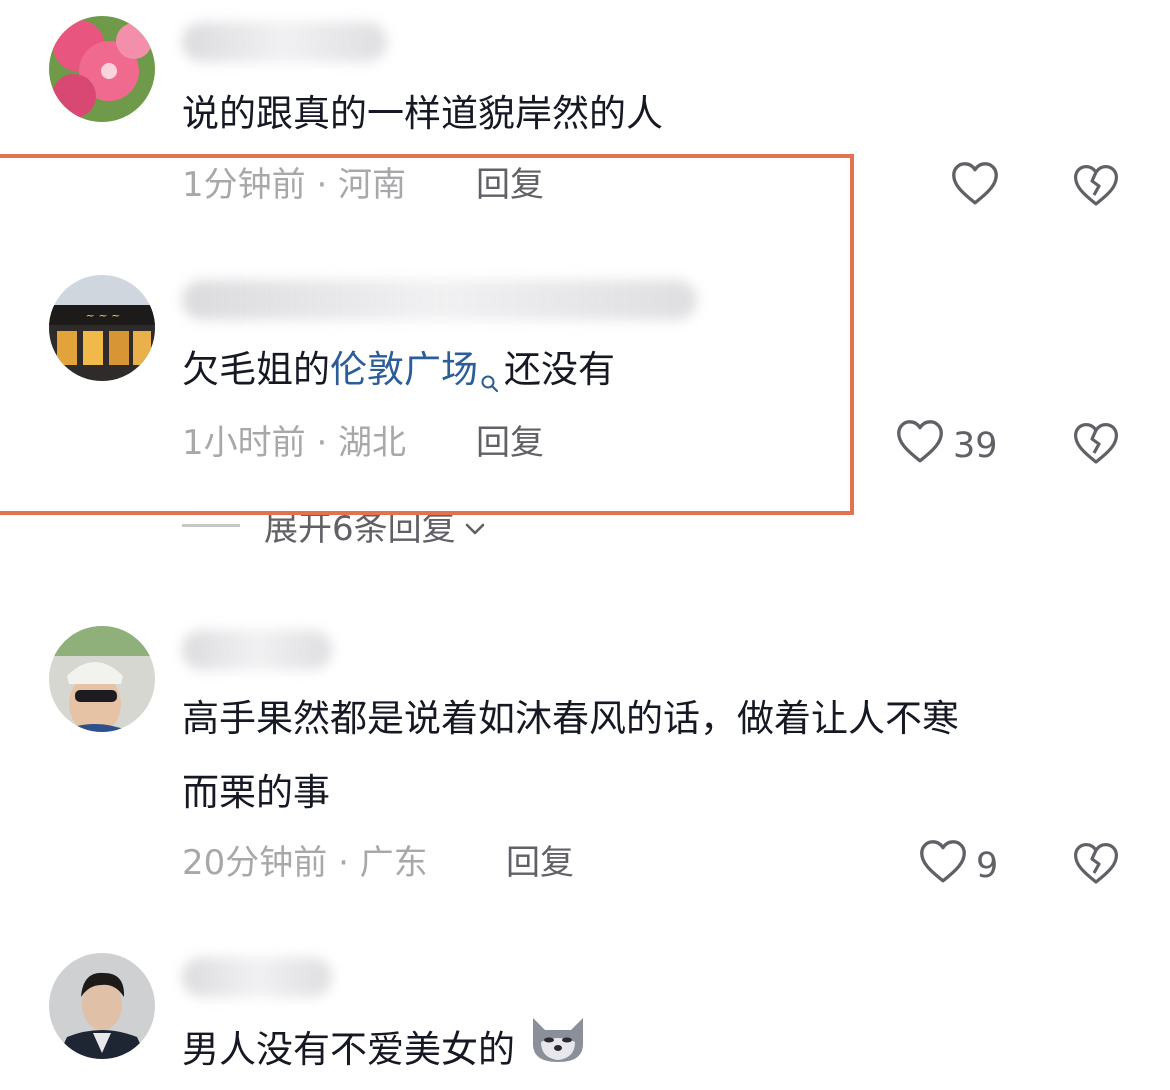 The width and height of the screenshot is (1170, 1090). What do you see at coordinates (987, 865) in the screenshot?
I see `like-count: 9` at bounding box center [987, 865].